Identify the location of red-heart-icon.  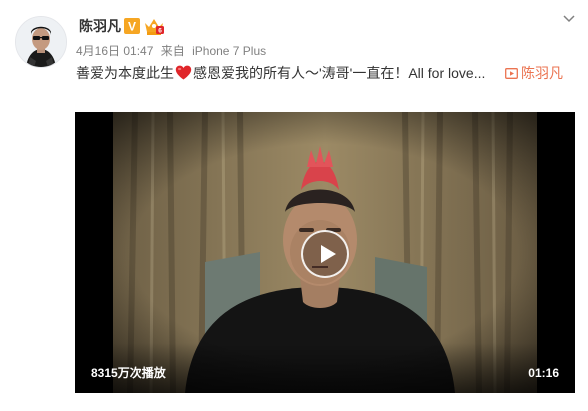
(183, 72).